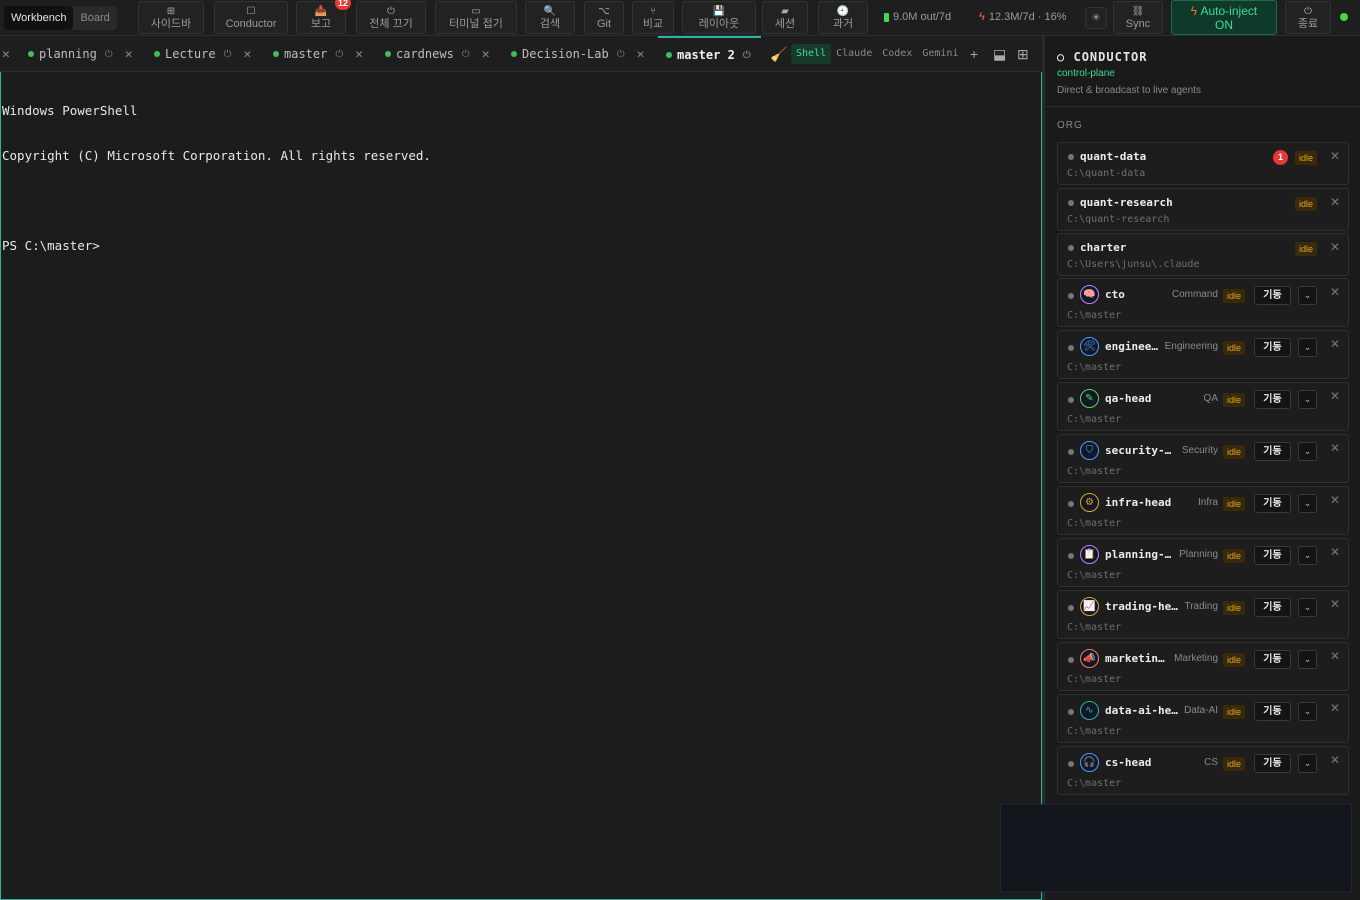 This screenshot has width=1360, height=900. What do you see at coordinates (251, 23) in the screenshot?
I see `button-label: Conductor` at bounding box center [251, 23].